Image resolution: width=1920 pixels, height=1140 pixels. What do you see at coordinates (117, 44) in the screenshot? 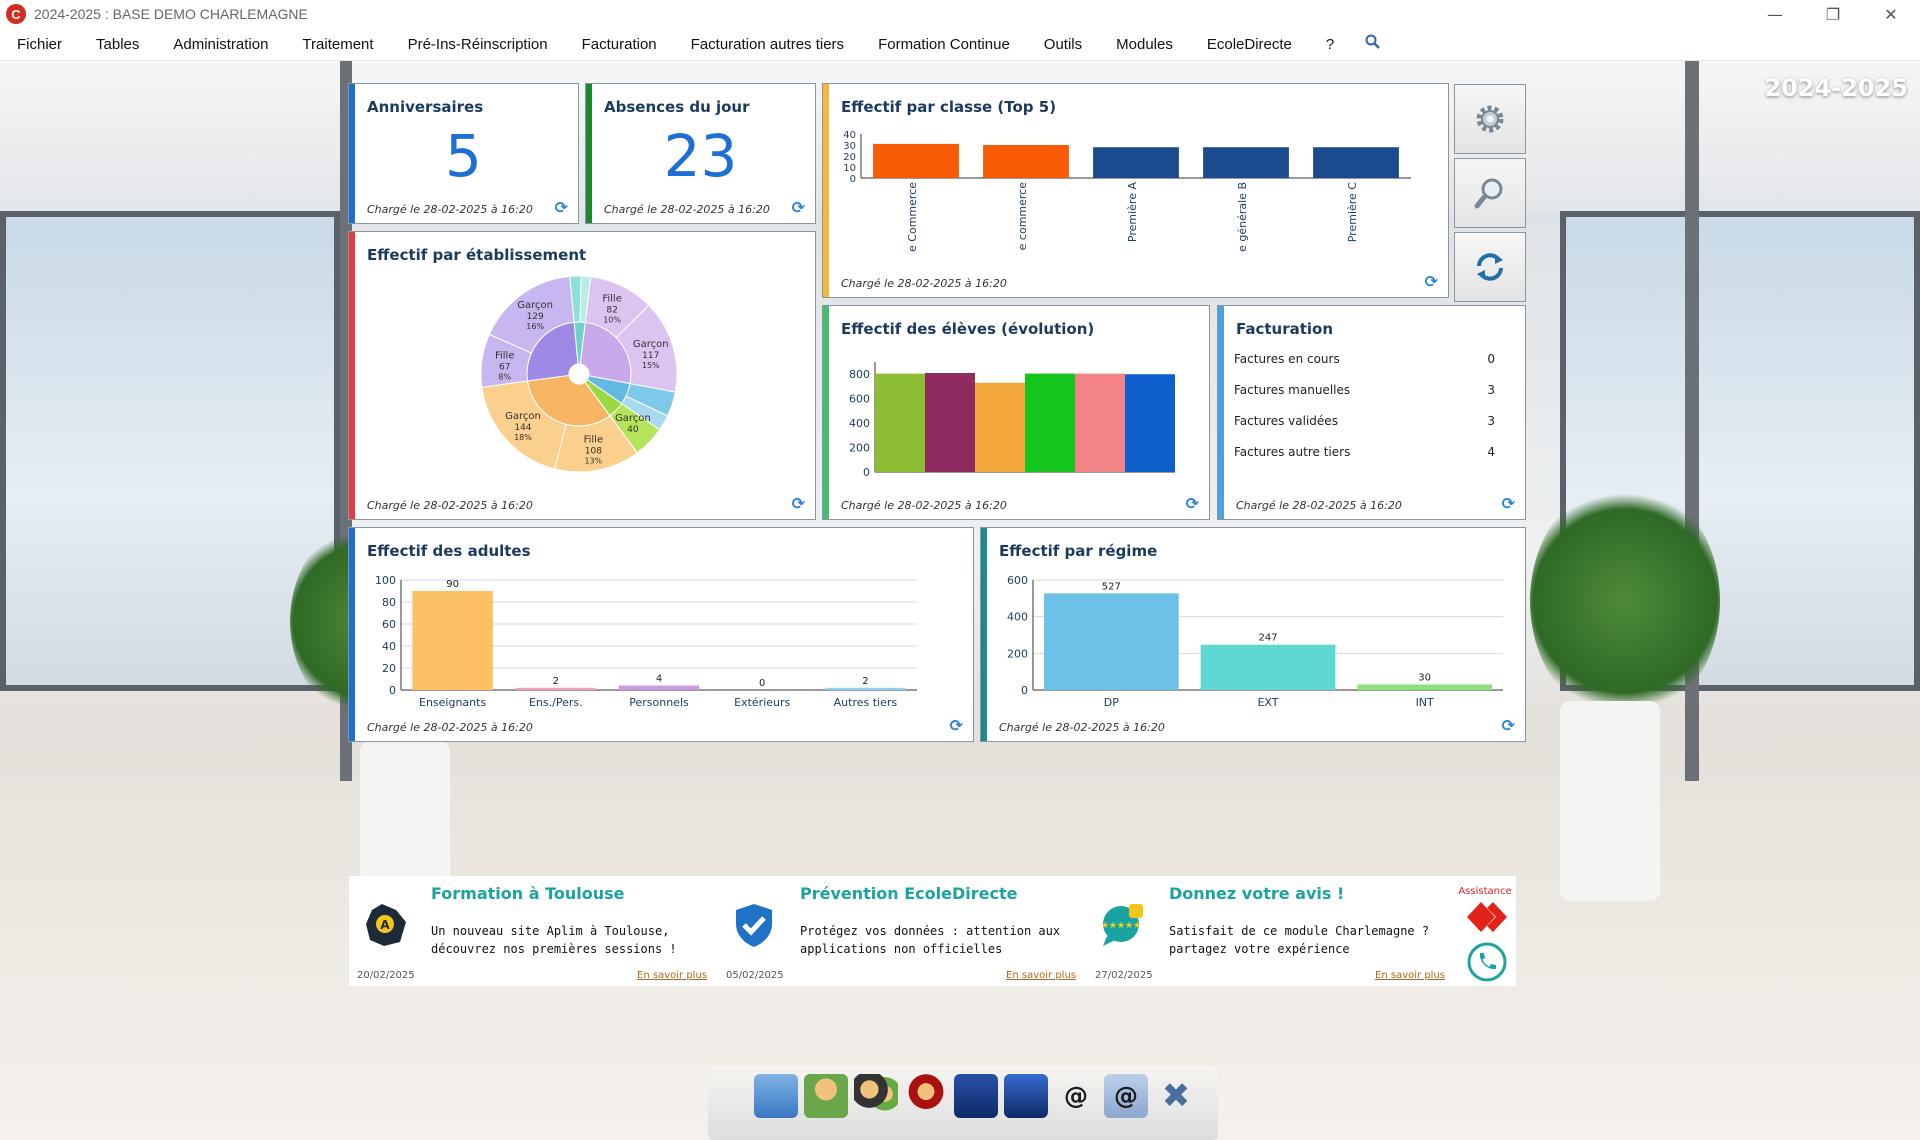
I see `menu-tables: Tables` at bounding box center [117, 44].